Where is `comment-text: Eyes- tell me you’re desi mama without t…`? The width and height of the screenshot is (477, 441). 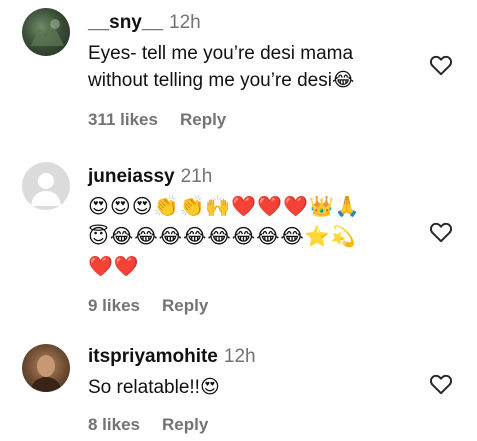 comment-text: Eyes- tell me you’re desi mama without t… is located at coordinates (221, 67).